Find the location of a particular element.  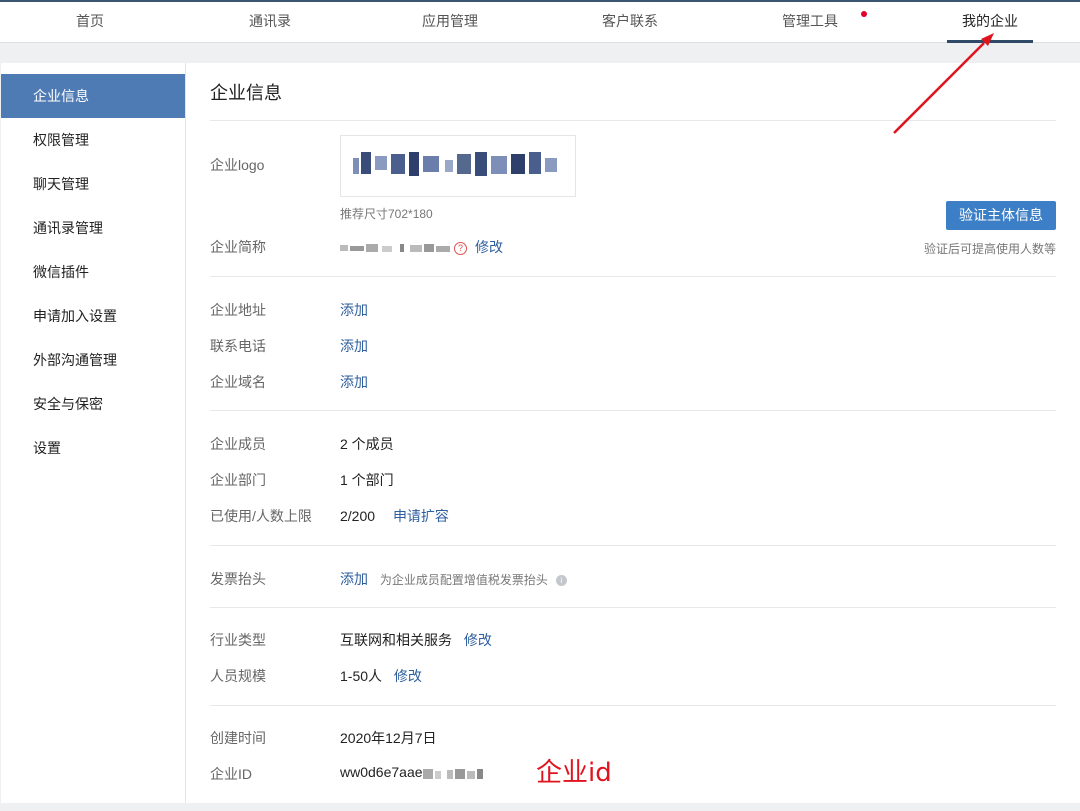

usage-row: 2/200 申请扩容 is located at coordinates (394, 516).